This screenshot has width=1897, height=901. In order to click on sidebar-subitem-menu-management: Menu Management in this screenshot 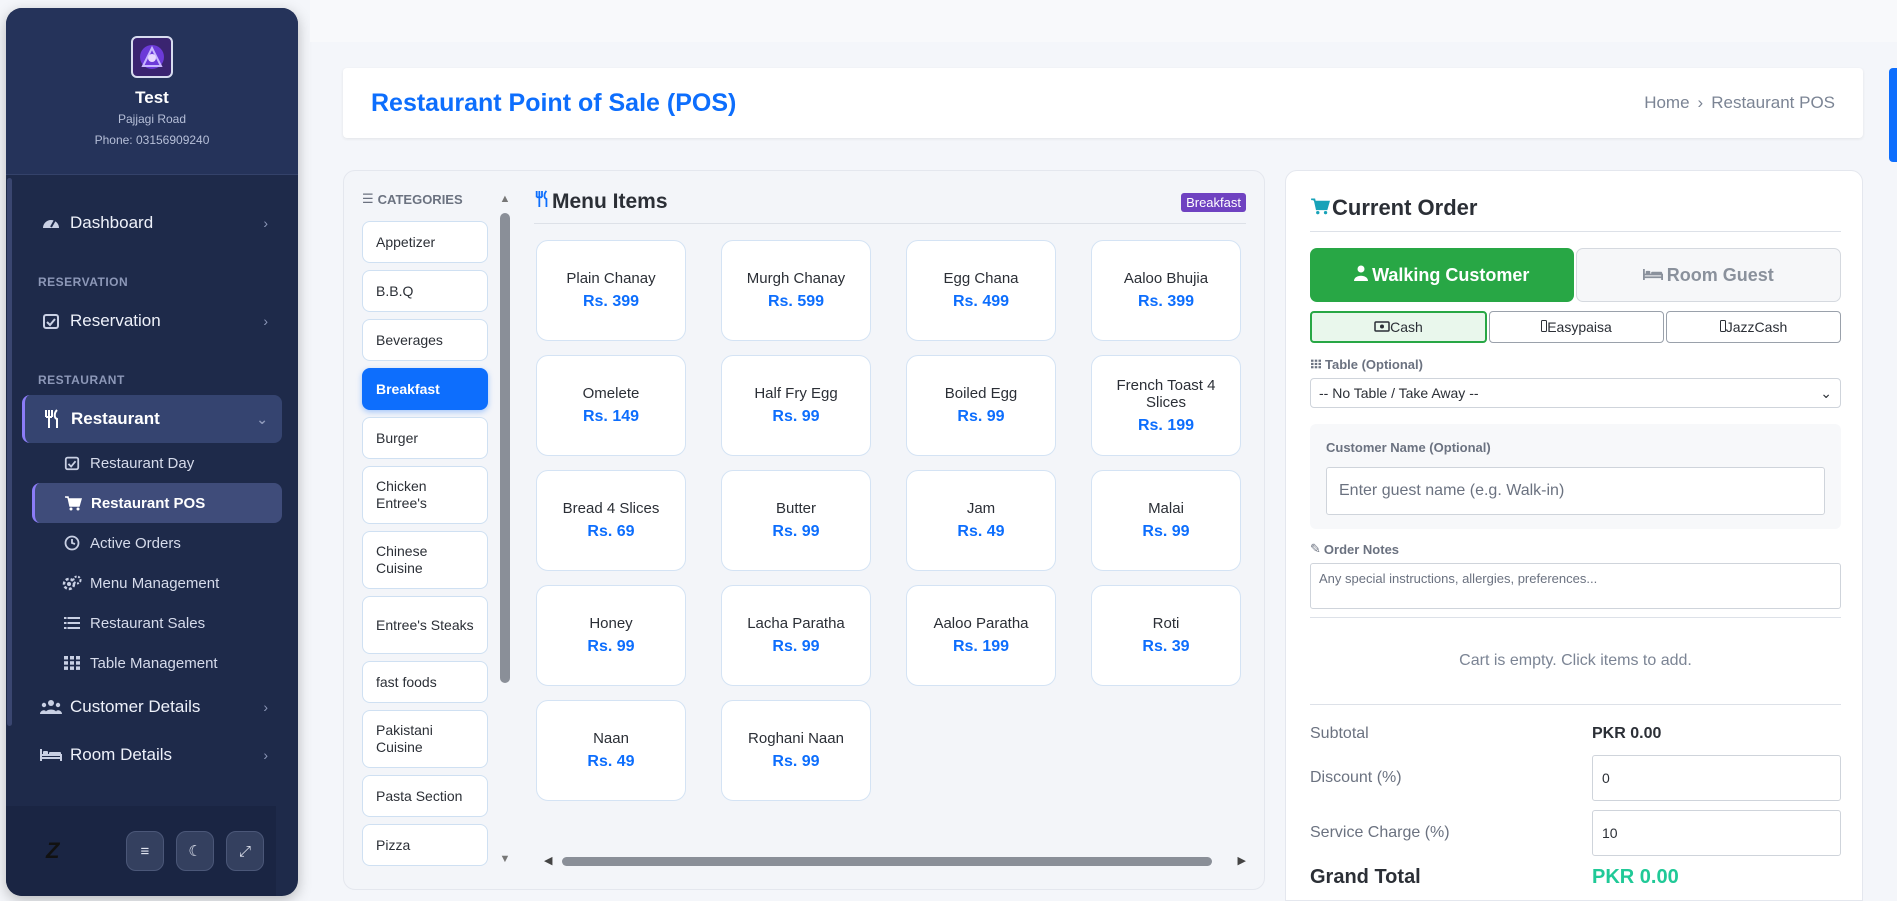, I will do `click(152, 583)`.